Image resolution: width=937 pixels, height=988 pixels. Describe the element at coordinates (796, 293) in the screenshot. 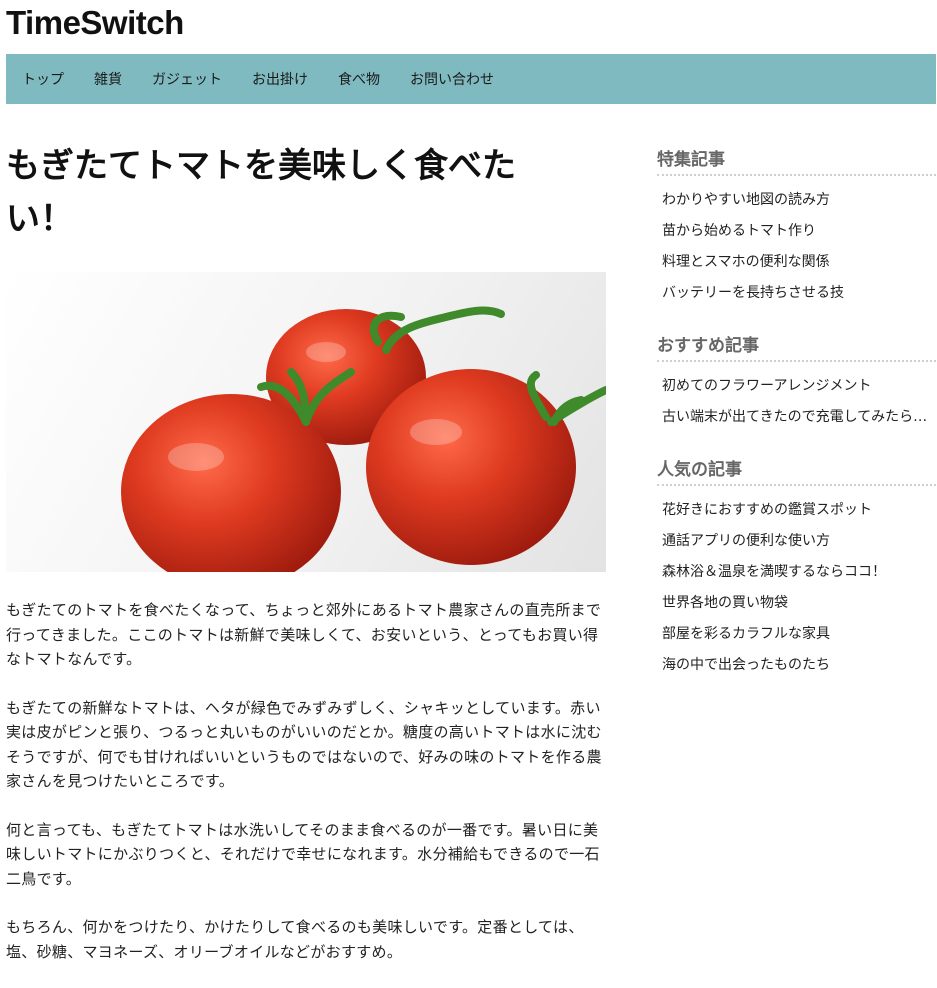

I see `sidebar-link: バッテリーを長持ちさせる技` at that location.